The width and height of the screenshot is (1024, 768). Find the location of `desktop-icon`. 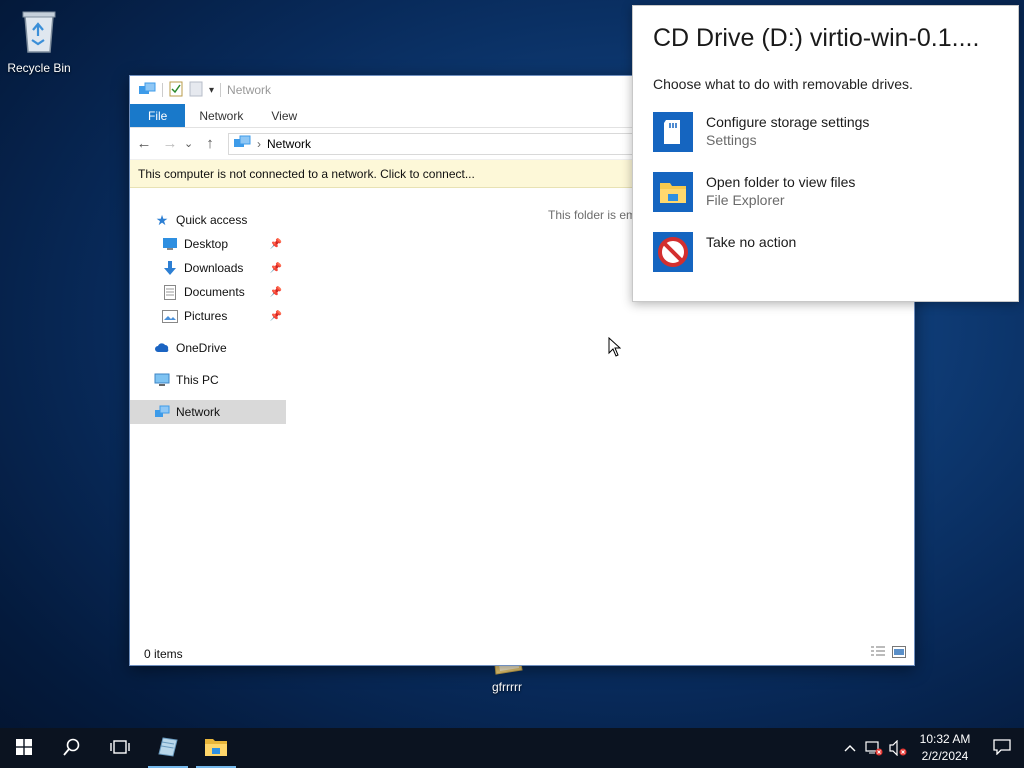

desktop-icon is located at coordinates (170, 244).